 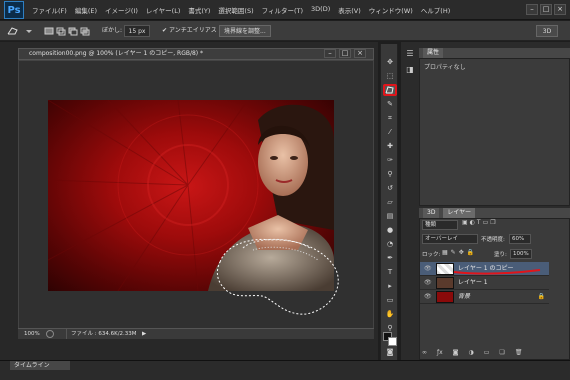 I want to click on menu-window: ウィンドウ(W), so click(x=391, y=10).